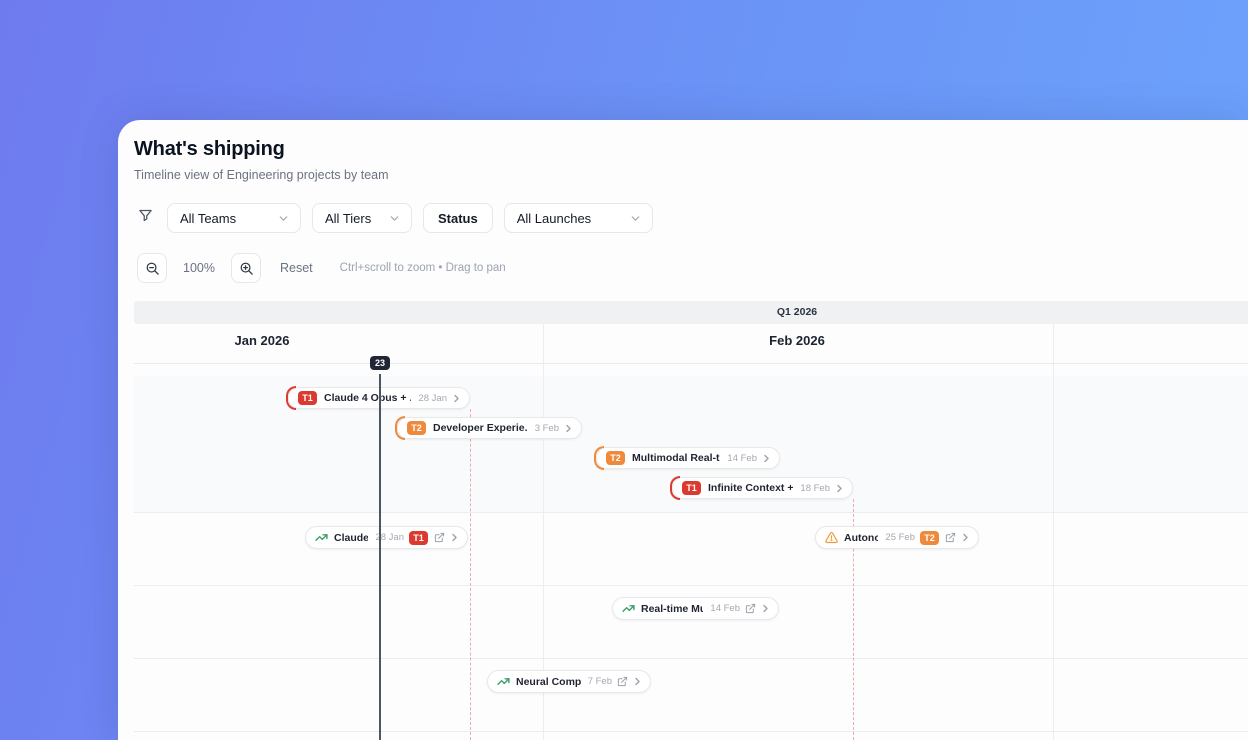  I want to click on launch-date: 7 Feb, so click(599, 681).